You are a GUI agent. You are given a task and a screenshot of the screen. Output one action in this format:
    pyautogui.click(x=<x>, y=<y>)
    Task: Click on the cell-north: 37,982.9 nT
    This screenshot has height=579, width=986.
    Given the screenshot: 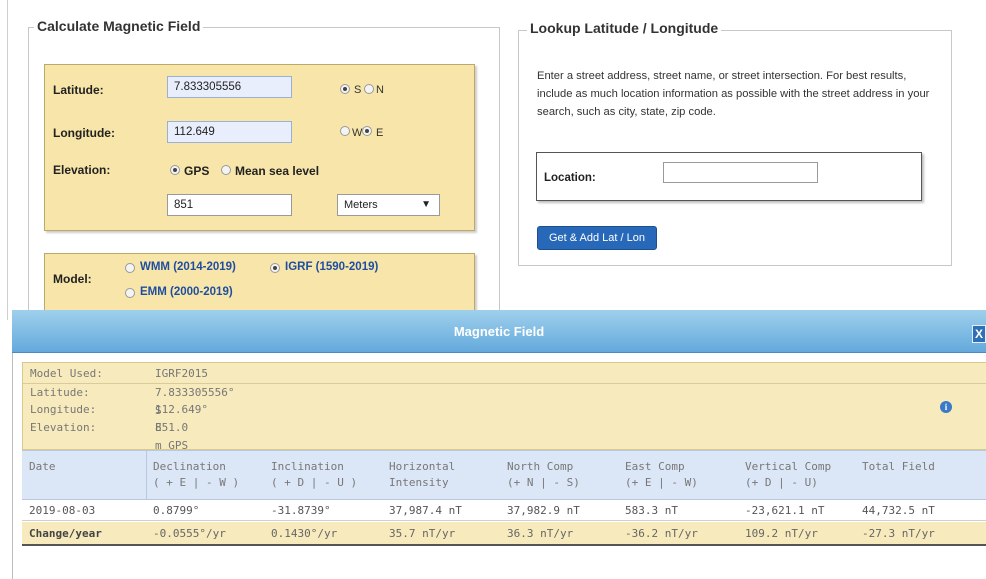 What is the action you would take?
    pyautogui.click(x=543, y=510)
    